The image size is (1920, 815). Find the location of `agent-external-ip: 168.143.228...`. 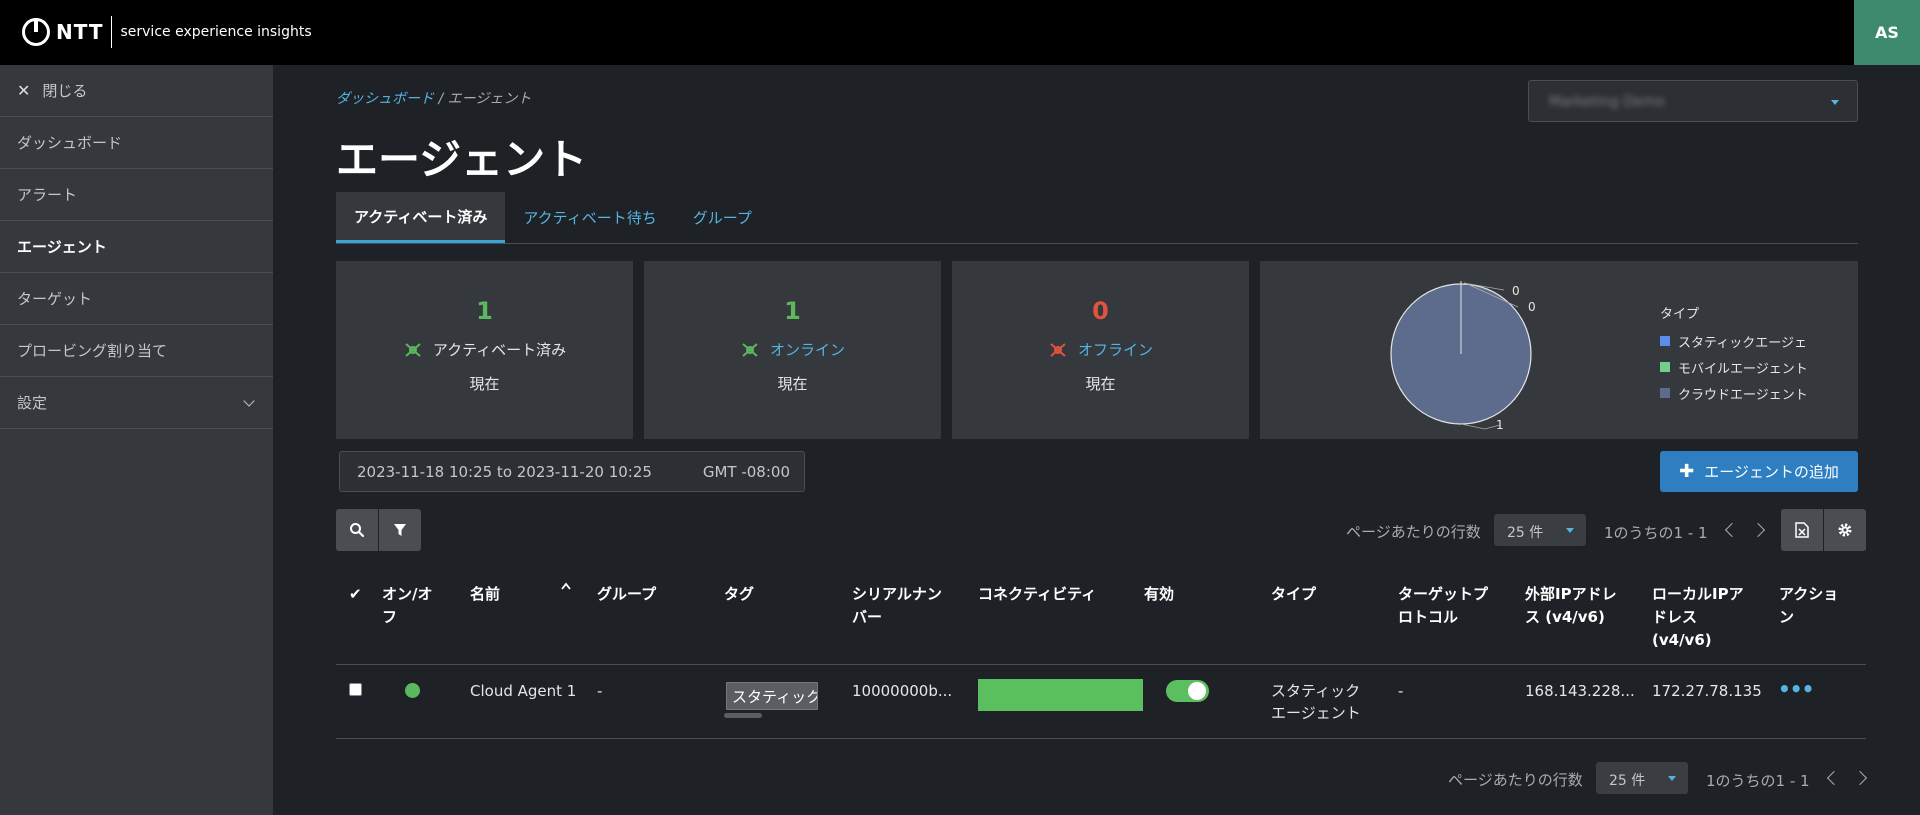

agent-external-ip: 168.143.228... is located at coordinates (1580, 691).